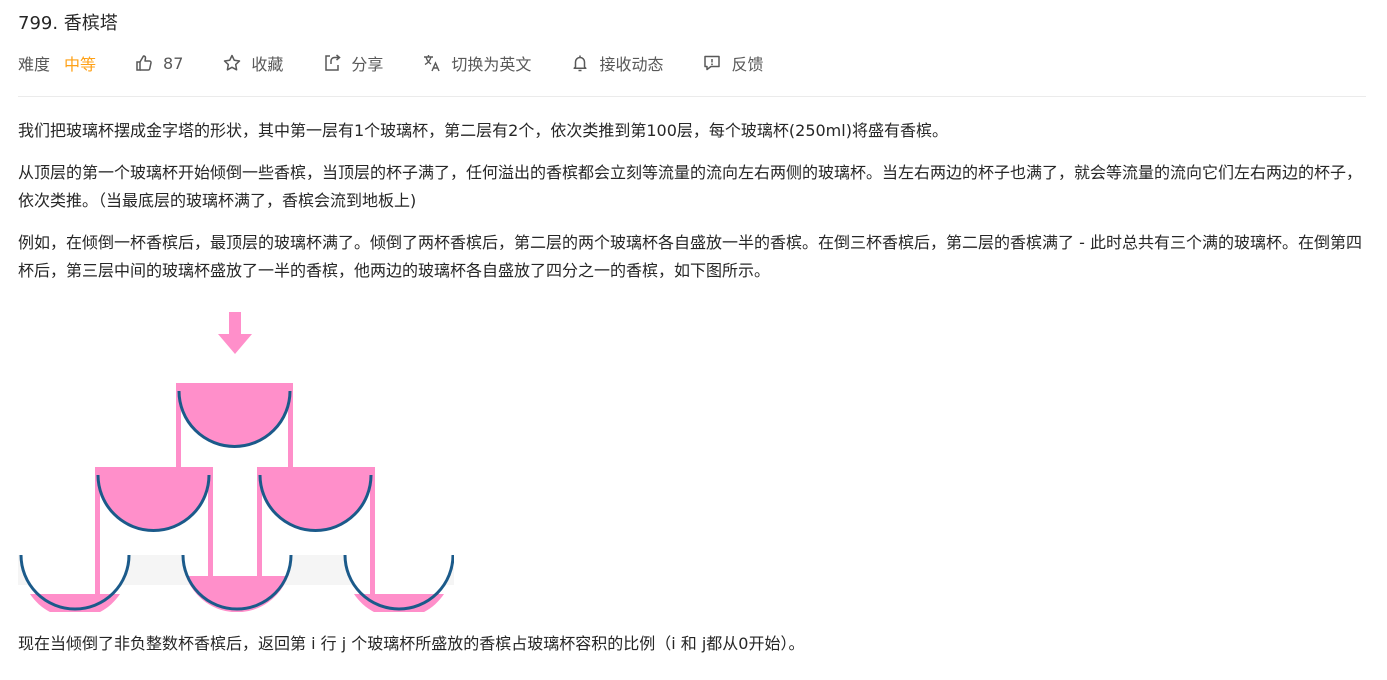 The height and width of the screenshot is (680, 1387). I want to click on switch-language-button: 切换为英文, so click(476, 63).